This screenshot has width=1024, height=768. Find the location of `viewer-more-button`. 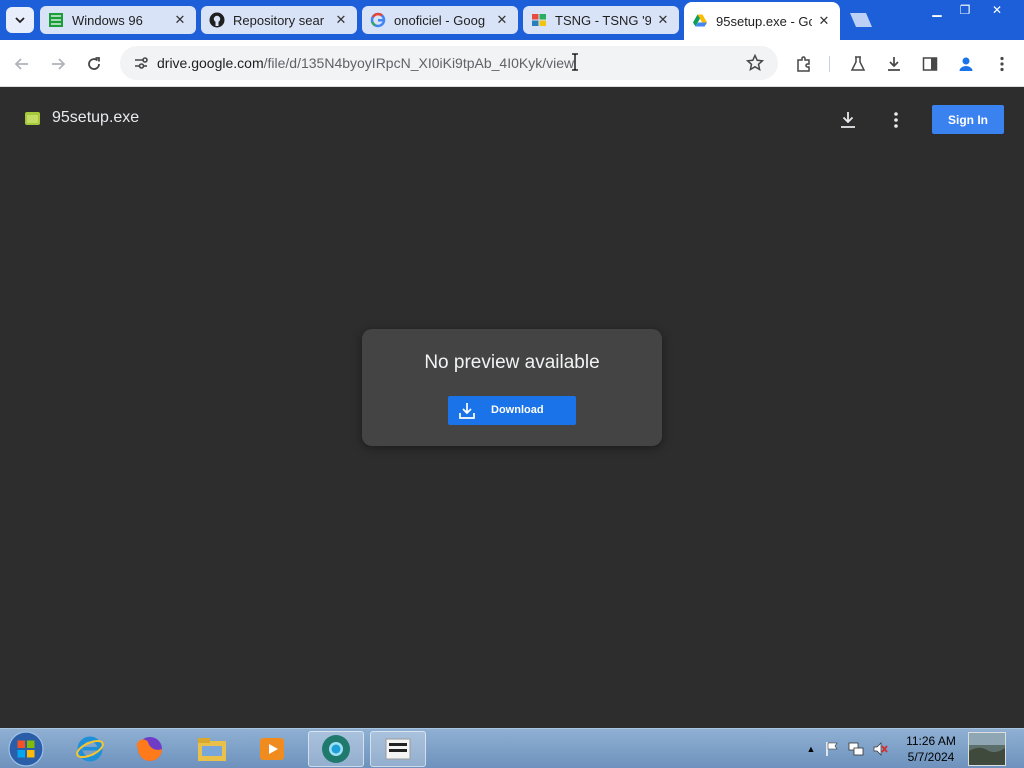

viewer-more-button is located at coordinates (896, 120).